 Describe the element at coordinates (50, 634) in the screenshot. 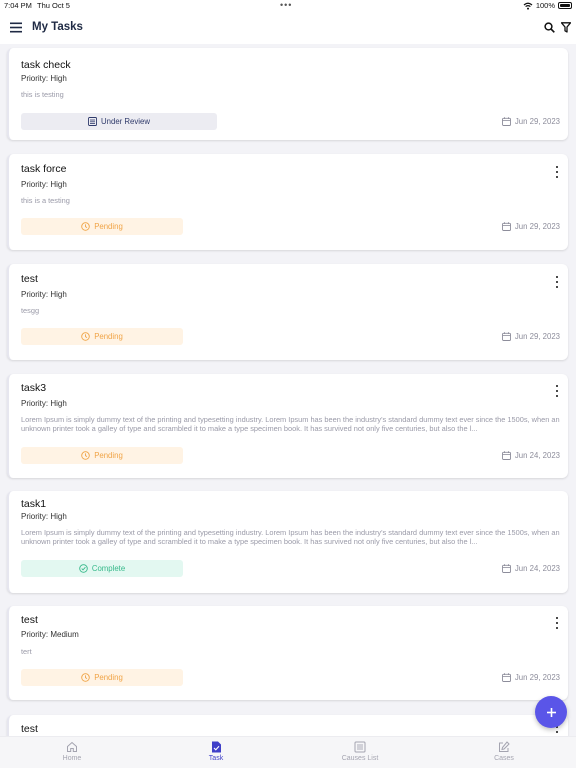

I see `task-priority: Priority: Medium` at that location.